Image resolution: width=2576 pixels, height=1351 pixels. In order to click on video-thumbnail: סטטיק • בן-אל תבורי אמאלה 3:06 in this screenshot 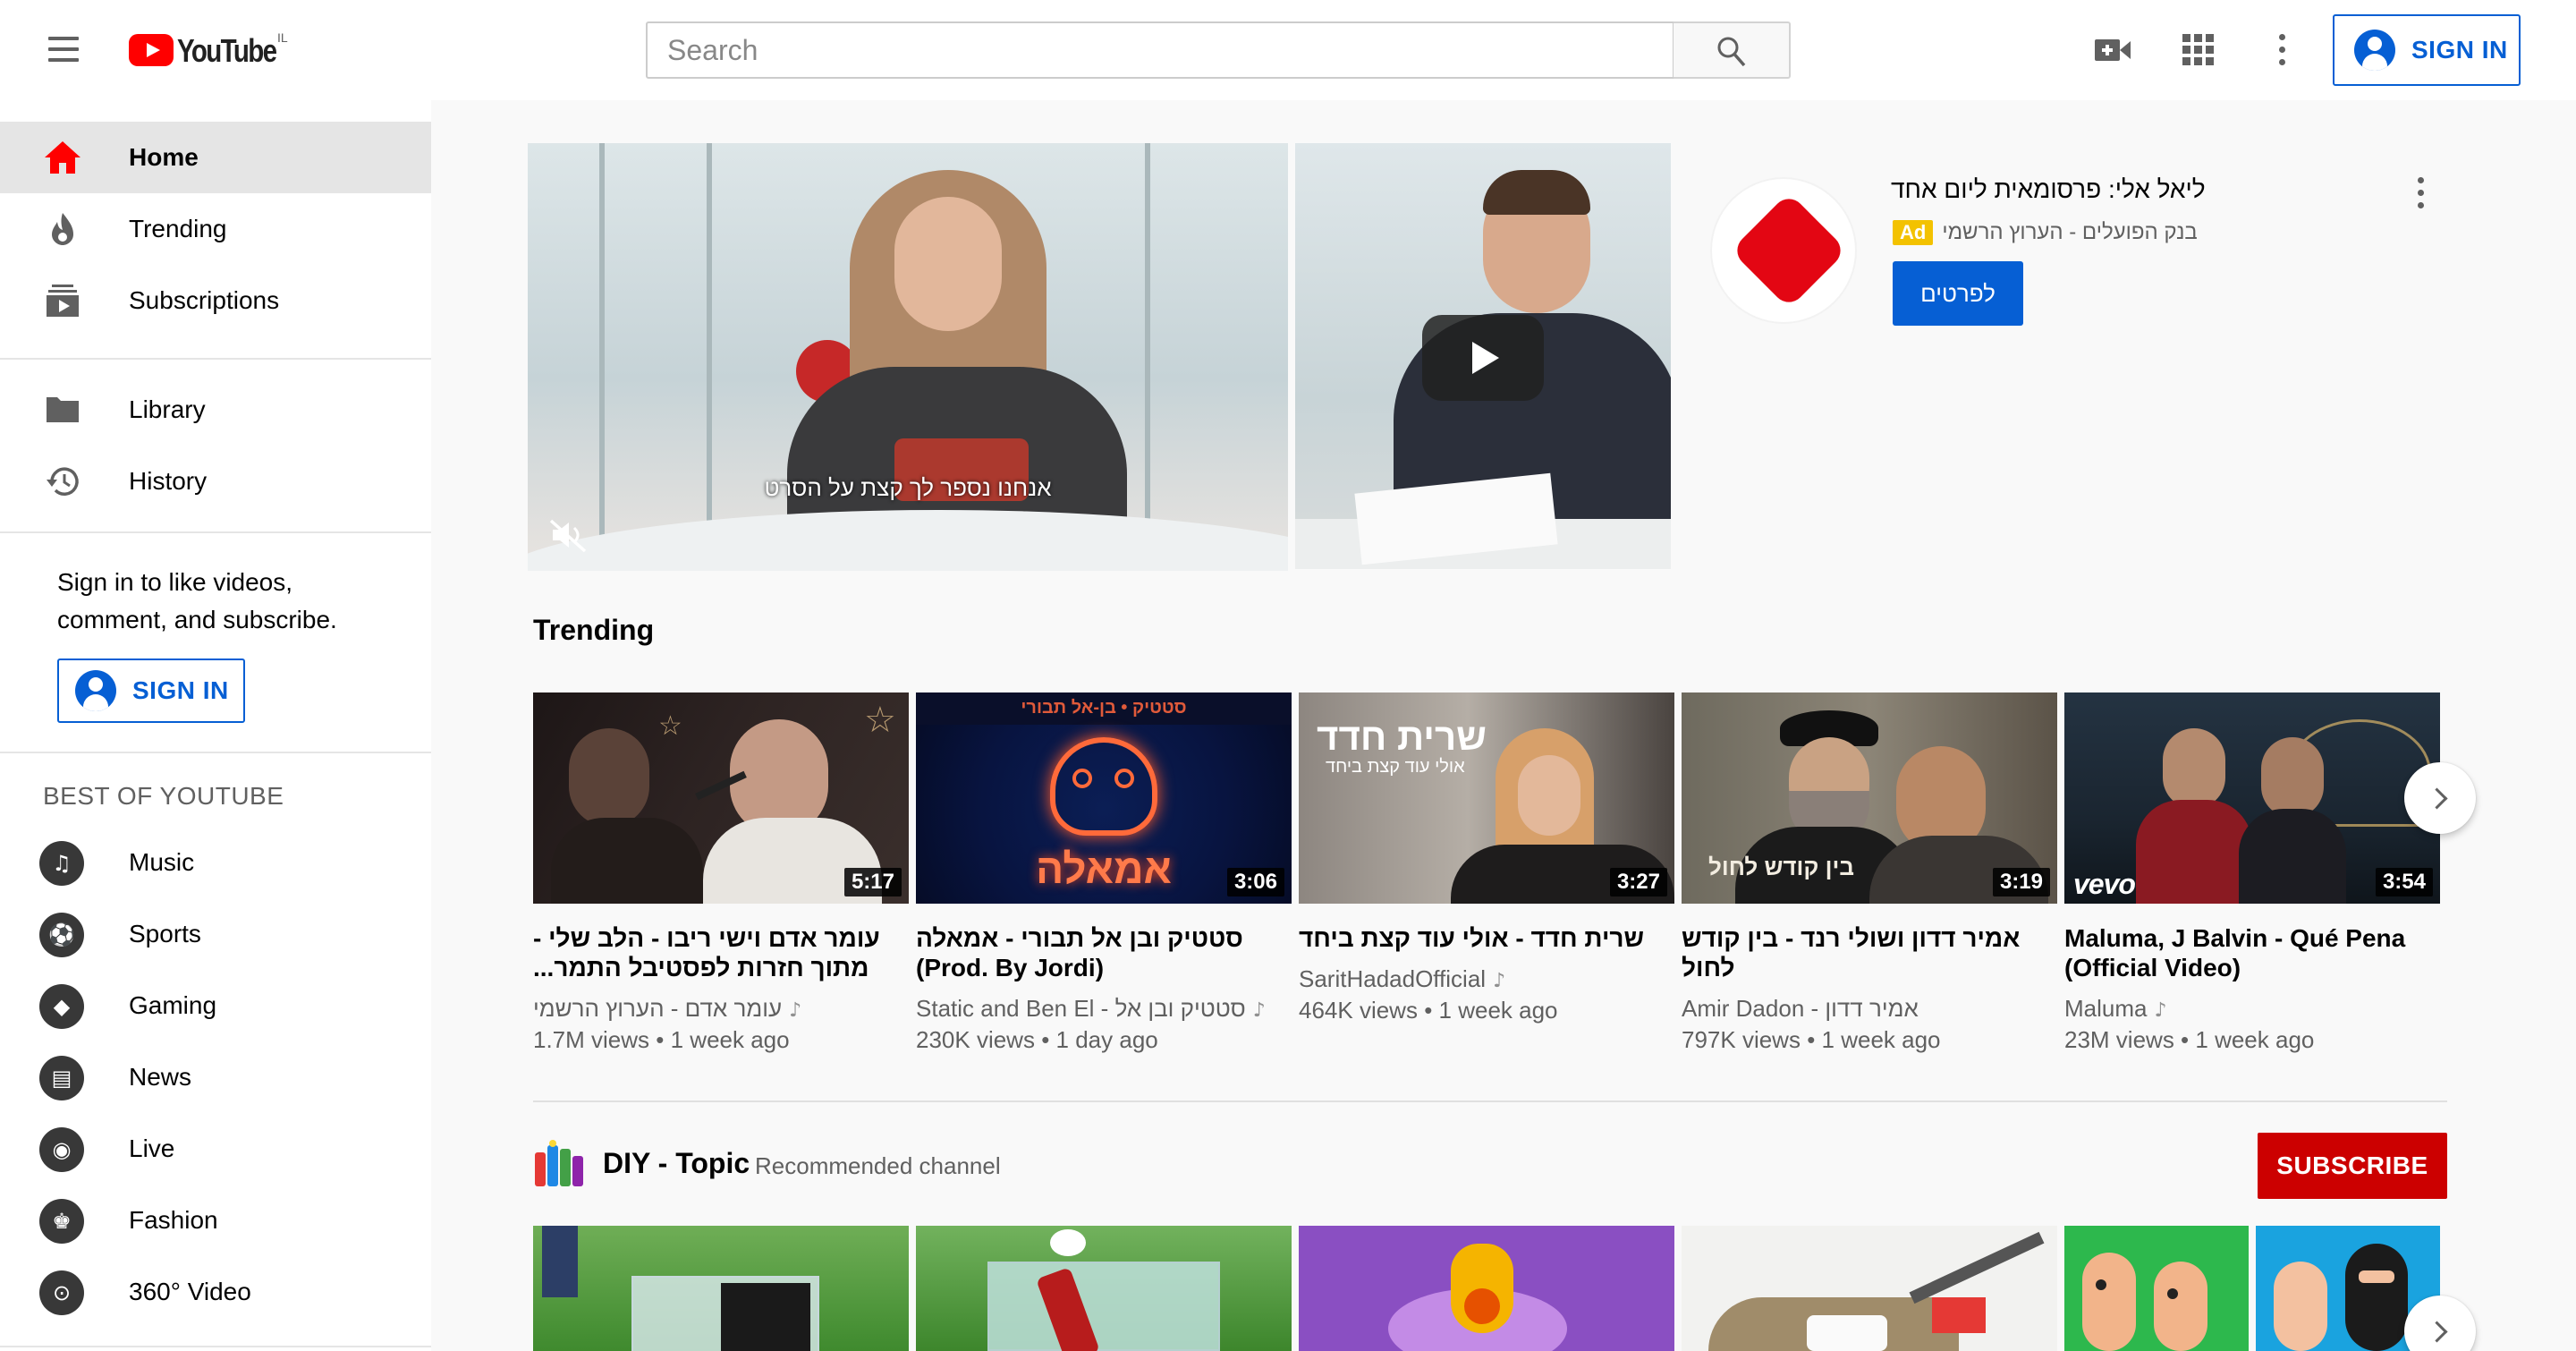, I will do `click(1104, 798)`.